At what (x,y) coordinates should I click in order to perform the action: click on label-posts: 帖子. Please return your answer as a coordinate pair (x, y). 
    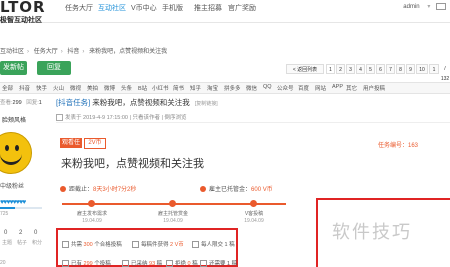
    Looking at the image, I should click on (22, 243).